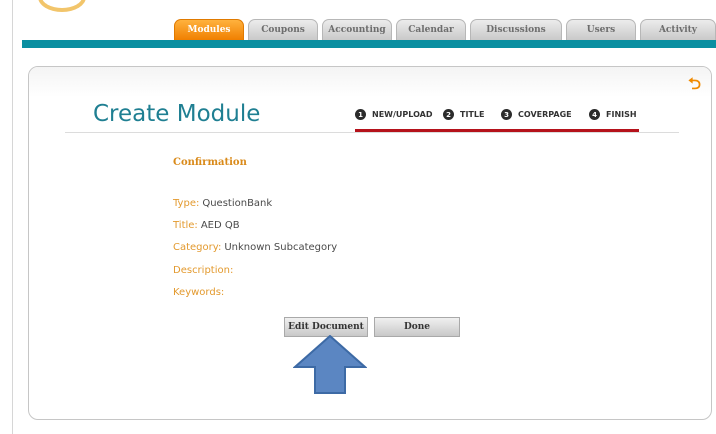 This screenshot has height=434, width=716. Describe the element at coordinates (601, 29) in the screenshot. I see `tab-users: Users` at that location.